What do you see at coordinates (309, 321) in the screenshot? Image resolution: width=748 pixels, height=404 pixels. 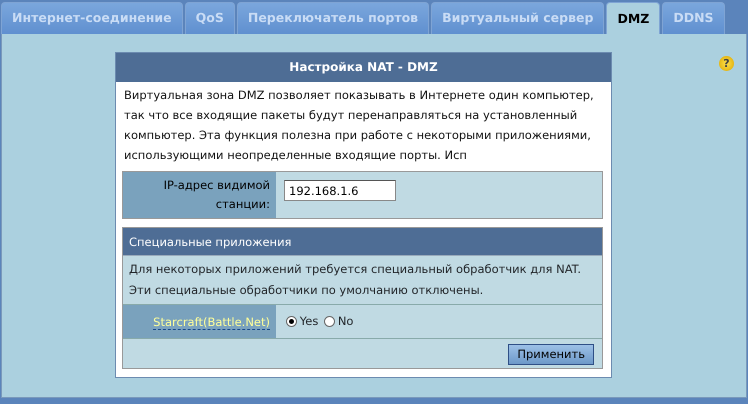 I see `radio-label: Yes` at bounding box center [309, 321].